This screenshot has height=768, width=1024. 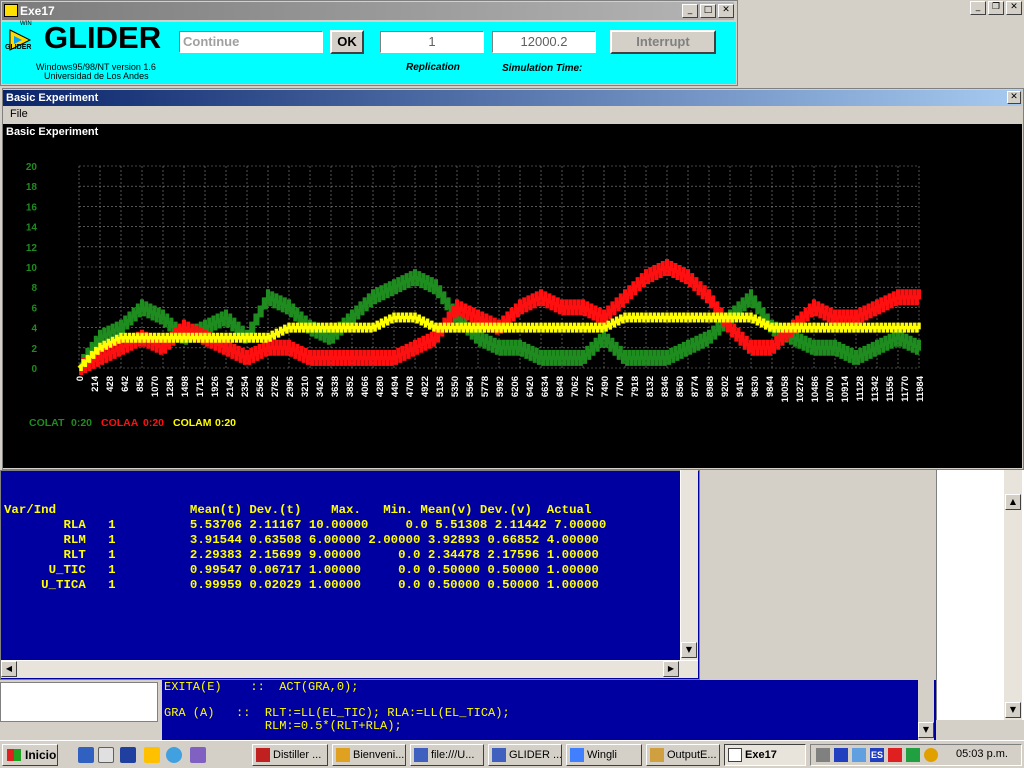 What do you see at coordinates (41, 755) in the screenshot?
I see `start-label: Inicio` at bounding box center [41, 755].